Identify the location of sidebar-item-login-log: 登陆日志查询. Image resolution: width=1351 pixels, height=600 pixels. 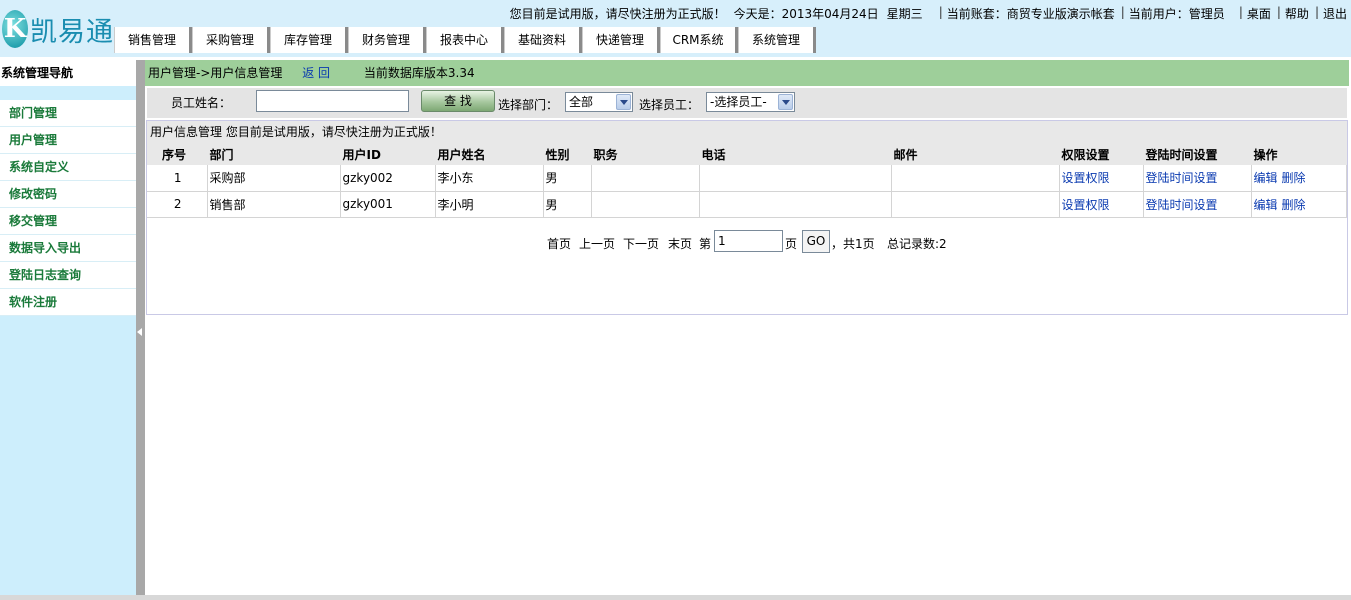
(68, 275).